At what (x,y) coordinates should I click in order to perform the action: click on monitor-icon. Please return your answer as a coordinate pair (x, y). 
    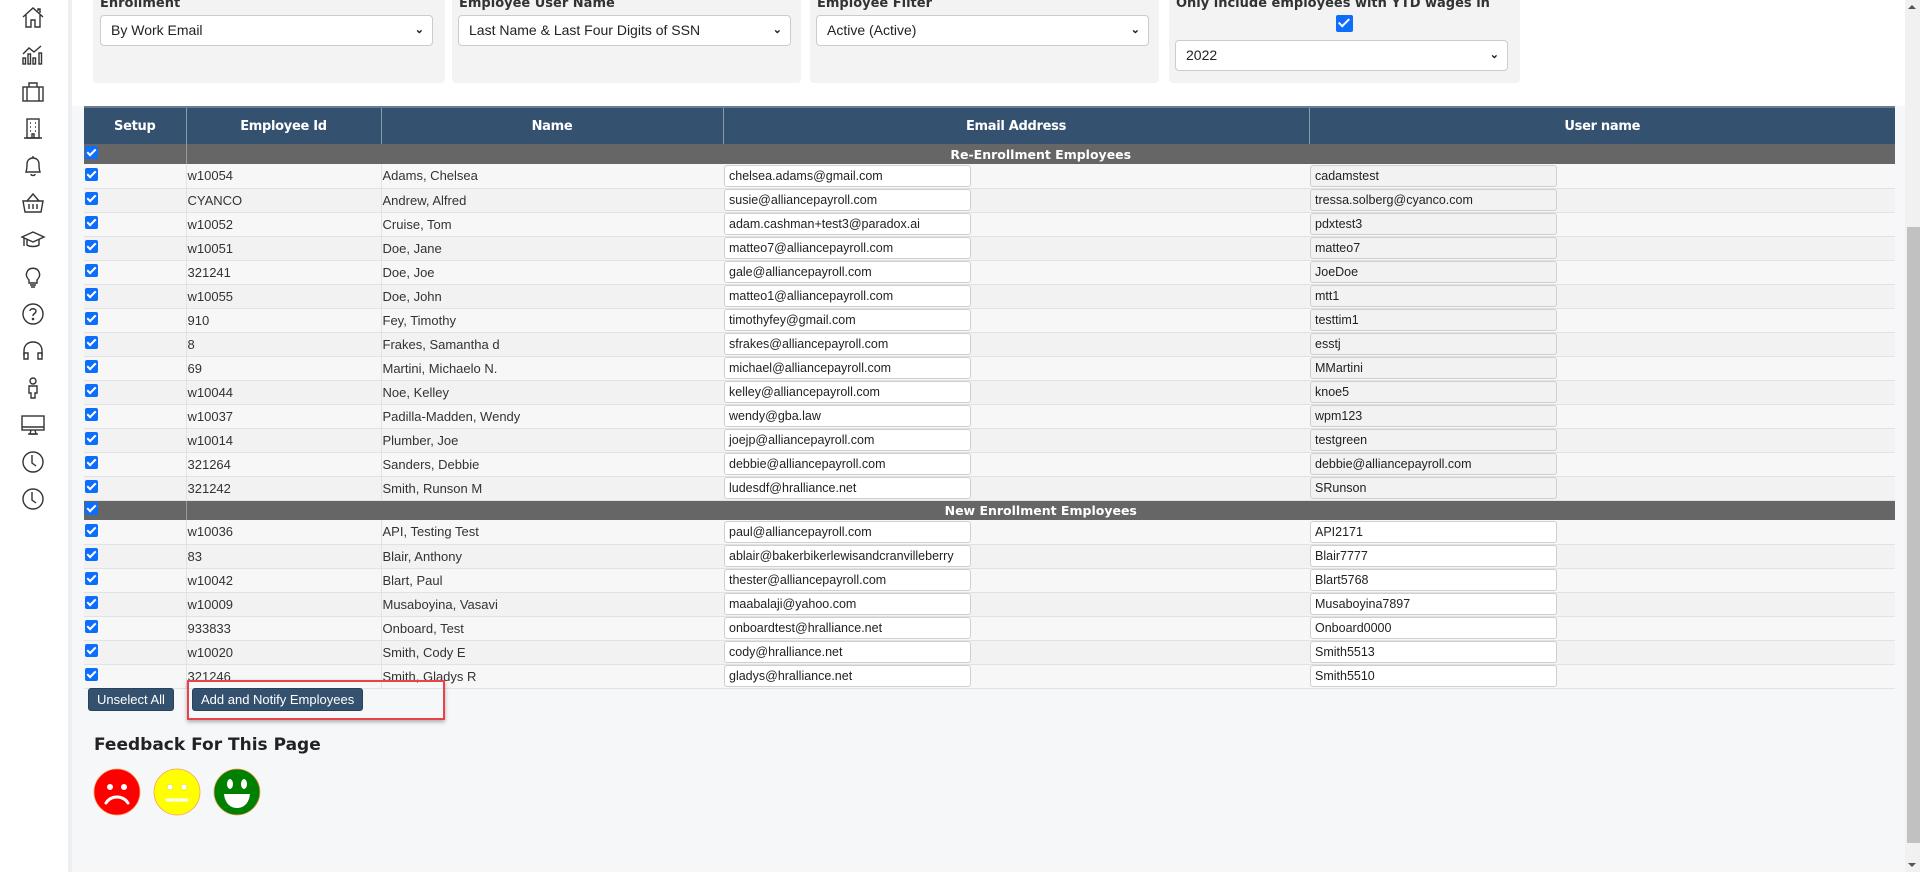
    Looking at the image, I should click on (33, 425).